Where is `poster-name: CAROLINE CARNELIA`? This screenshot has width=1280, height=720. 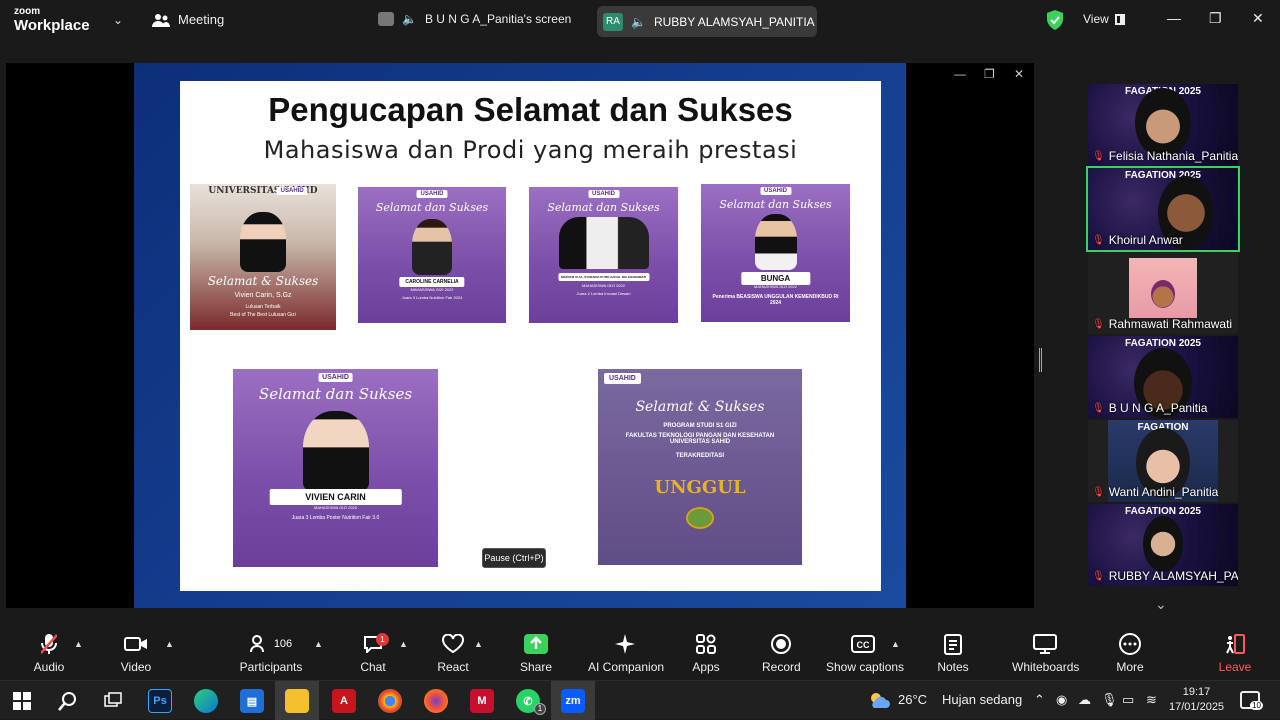 poster-name: CAROLINE CARNELIA is located at coordinates (432, 282).